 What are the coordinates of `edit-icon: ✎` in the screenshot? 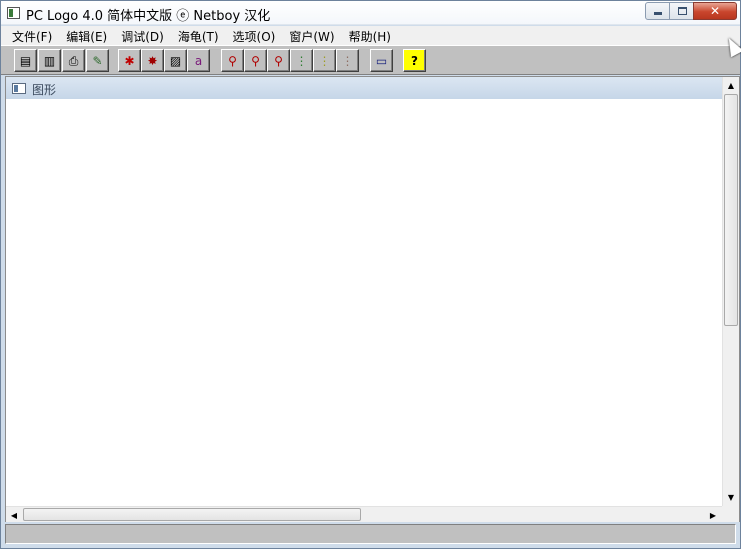 It's located at (97, 60).